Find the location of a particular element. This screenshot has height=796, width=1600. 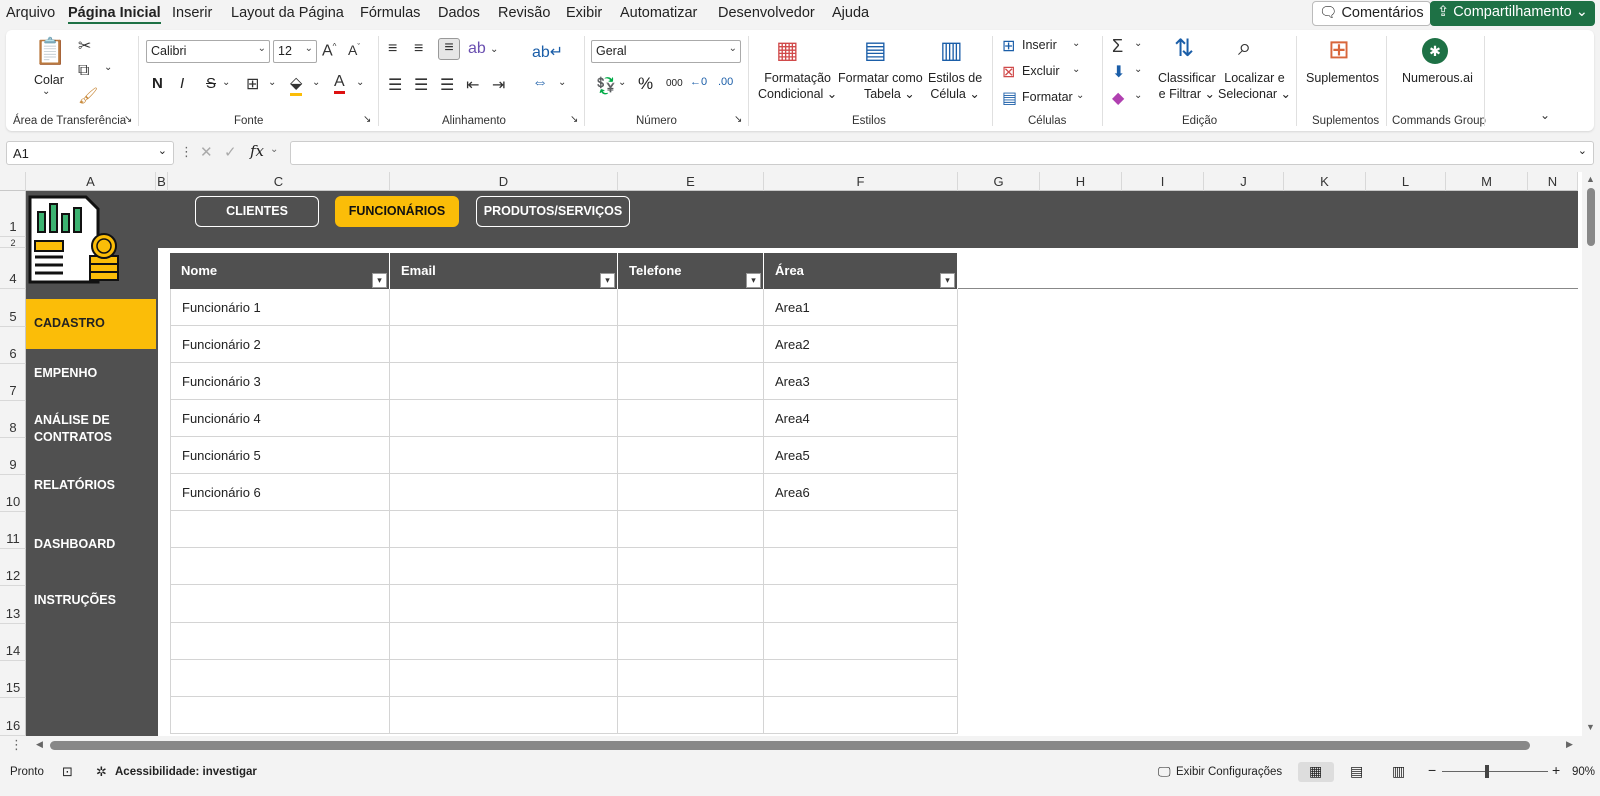

nav-funcionarios-button: FUNCIONÁRIOS is located at coordinates (397, 211).